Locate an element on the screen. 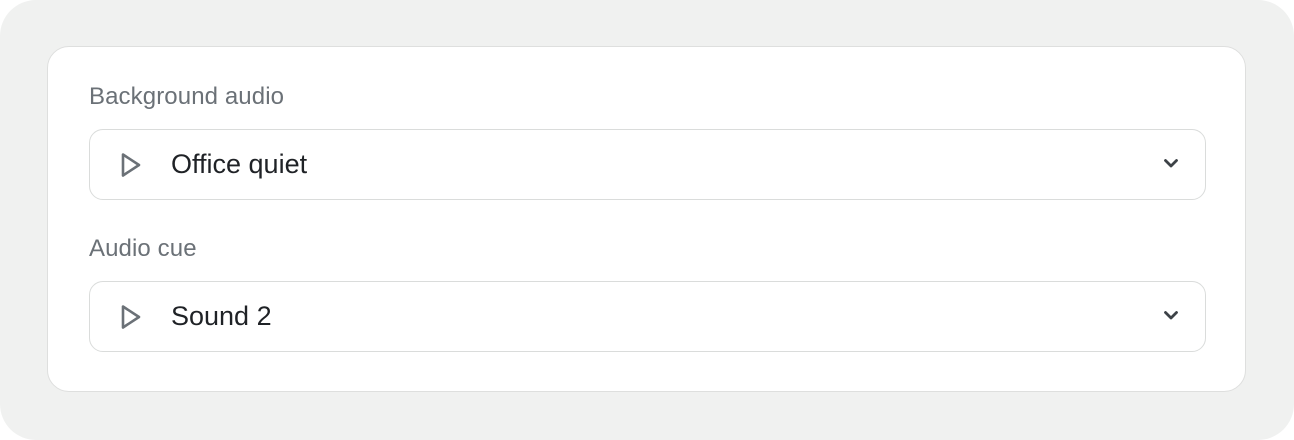  audio-cue-value: Sound 2 is located at coordinates (221, 316).